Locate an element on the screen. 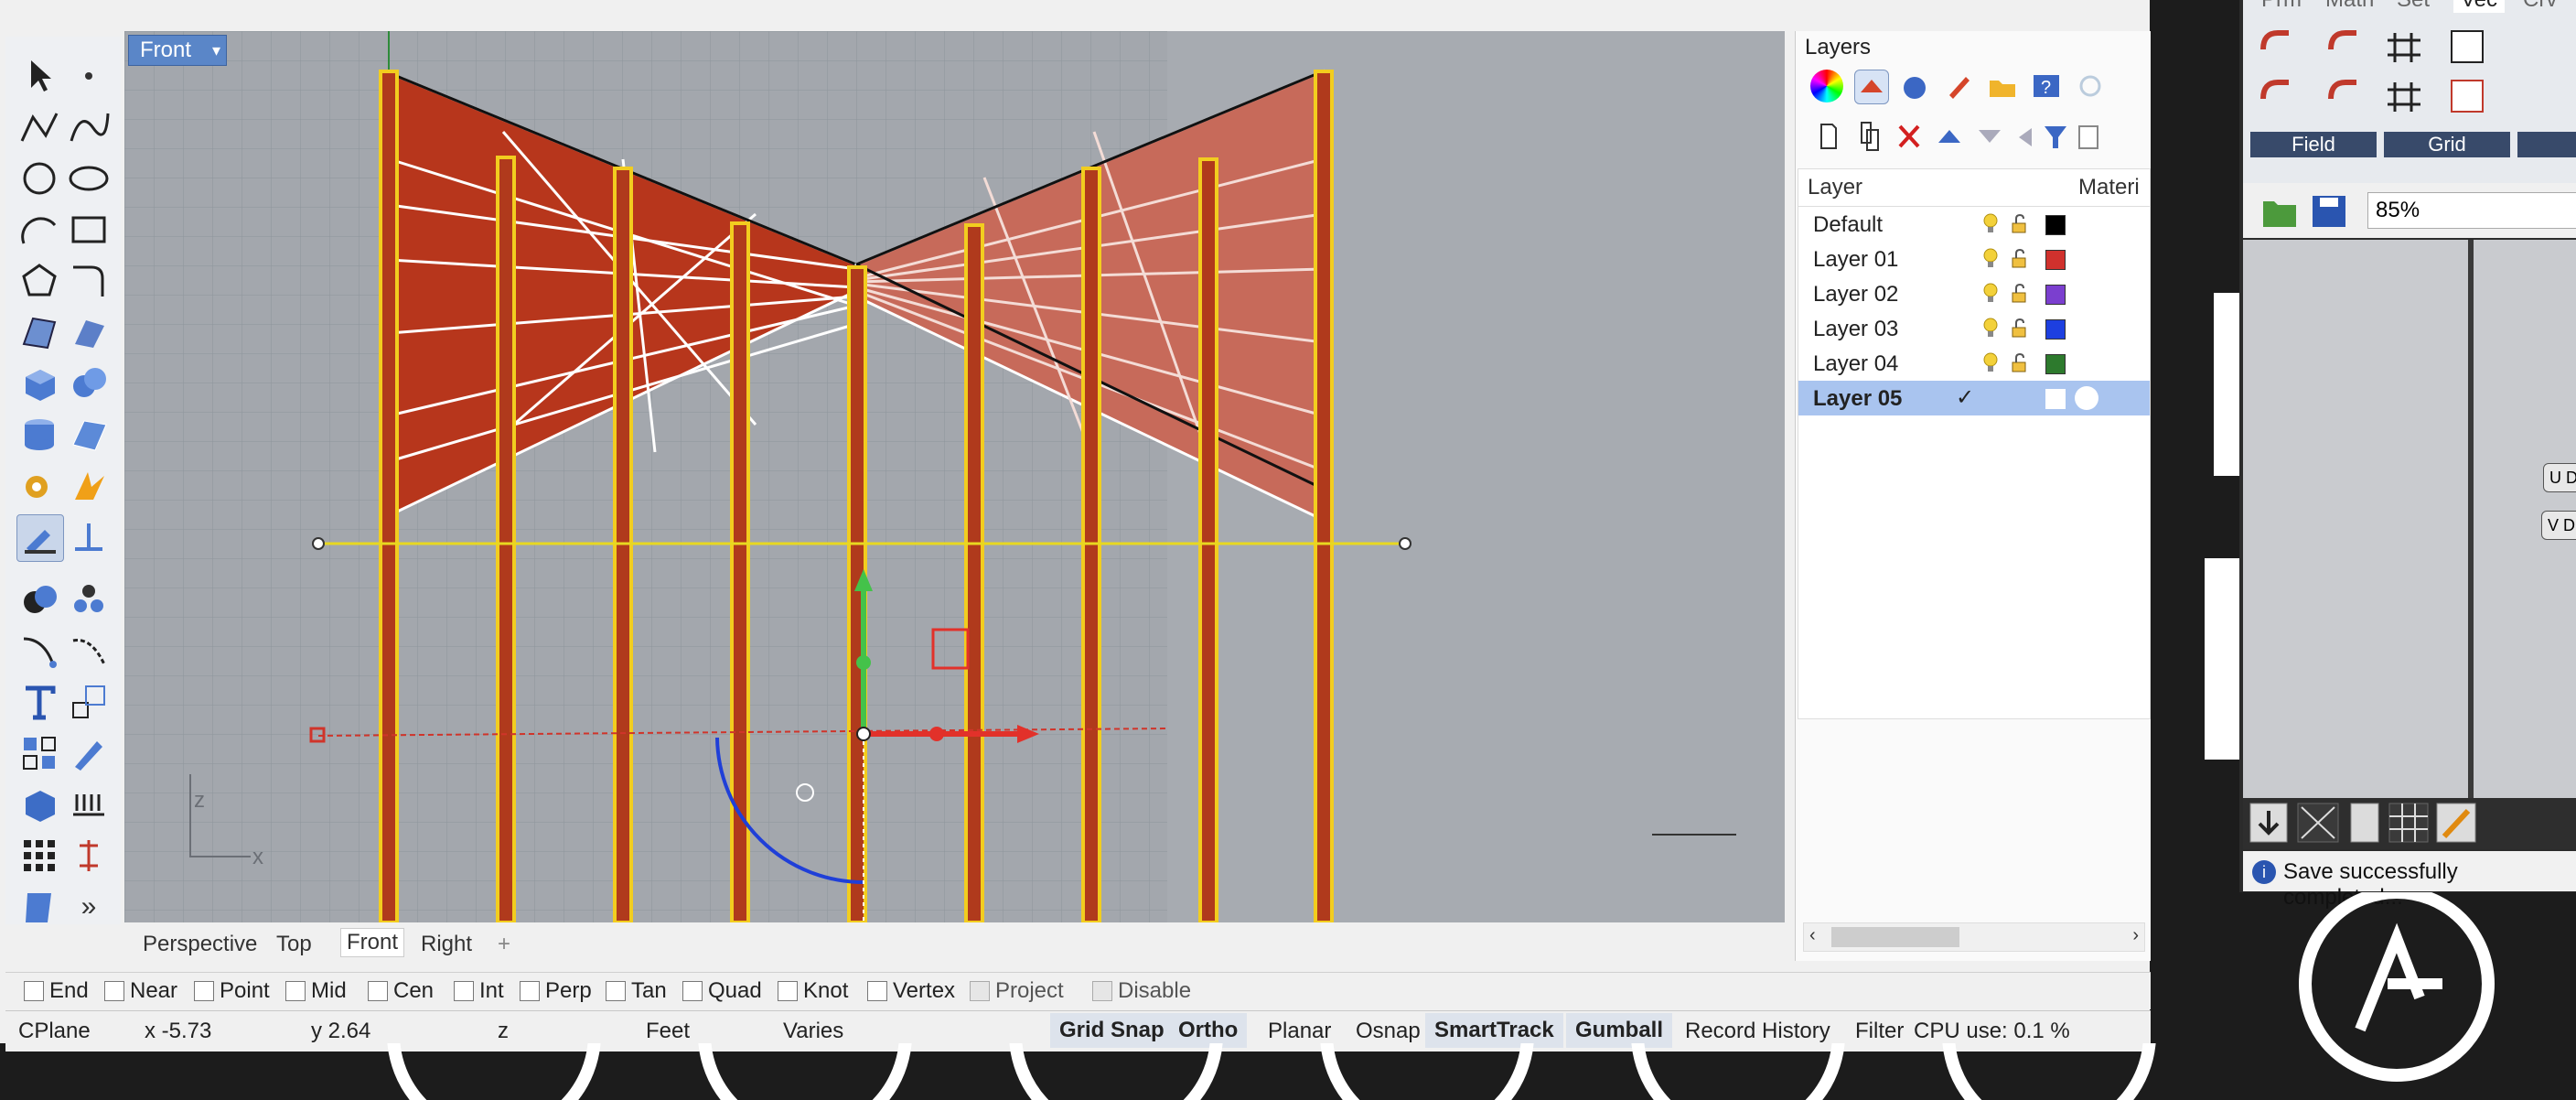 The image size is (2576, 1100). osnap-mid: Mid is located at coordinates (316, 991).